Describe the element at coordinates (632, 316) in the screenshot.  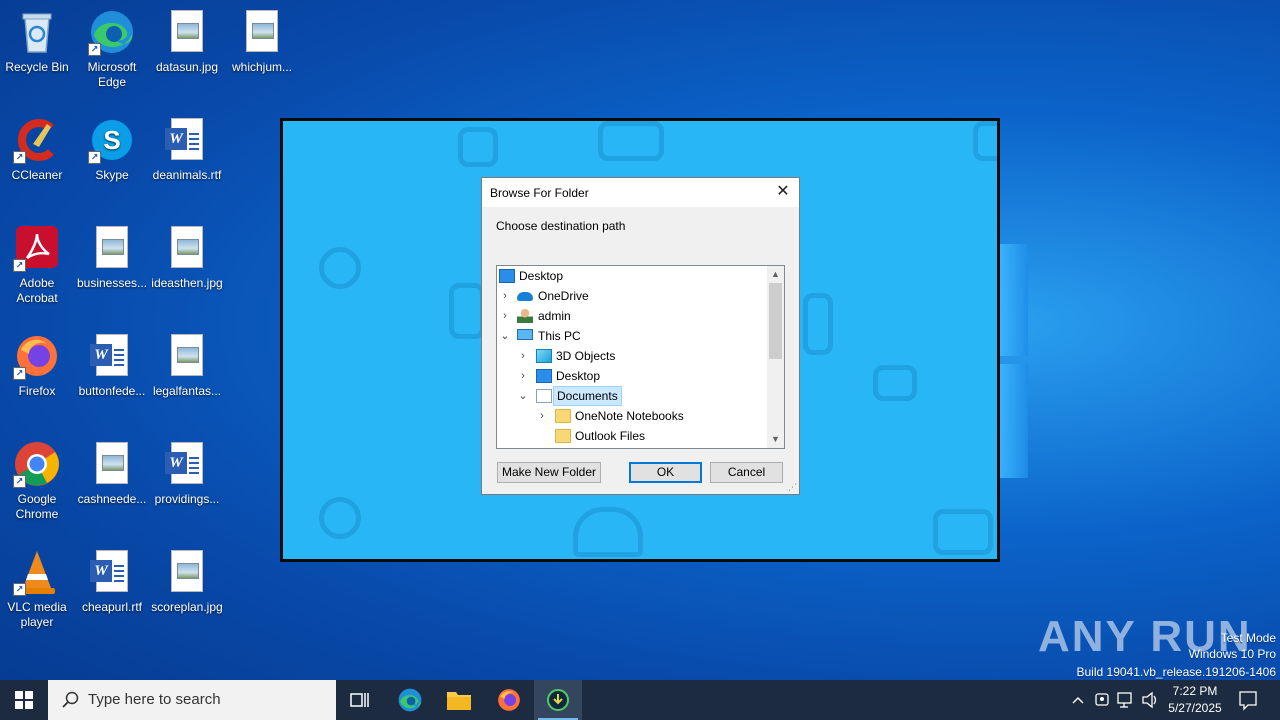
I see `tree-item-admin: › admin` at that location.